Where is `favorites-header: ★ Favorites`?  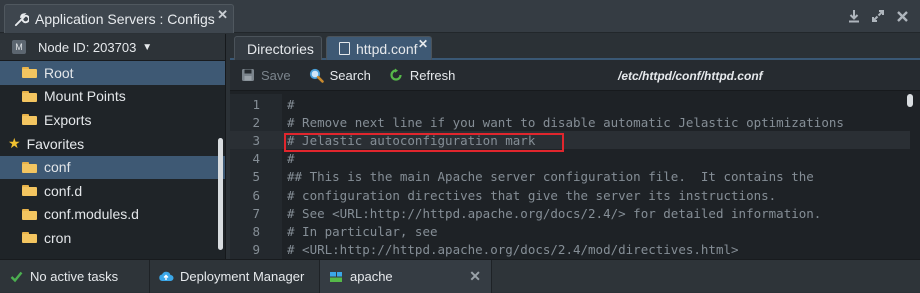
favorites-header: ★ Favorites is located at coordinates (112, 144).